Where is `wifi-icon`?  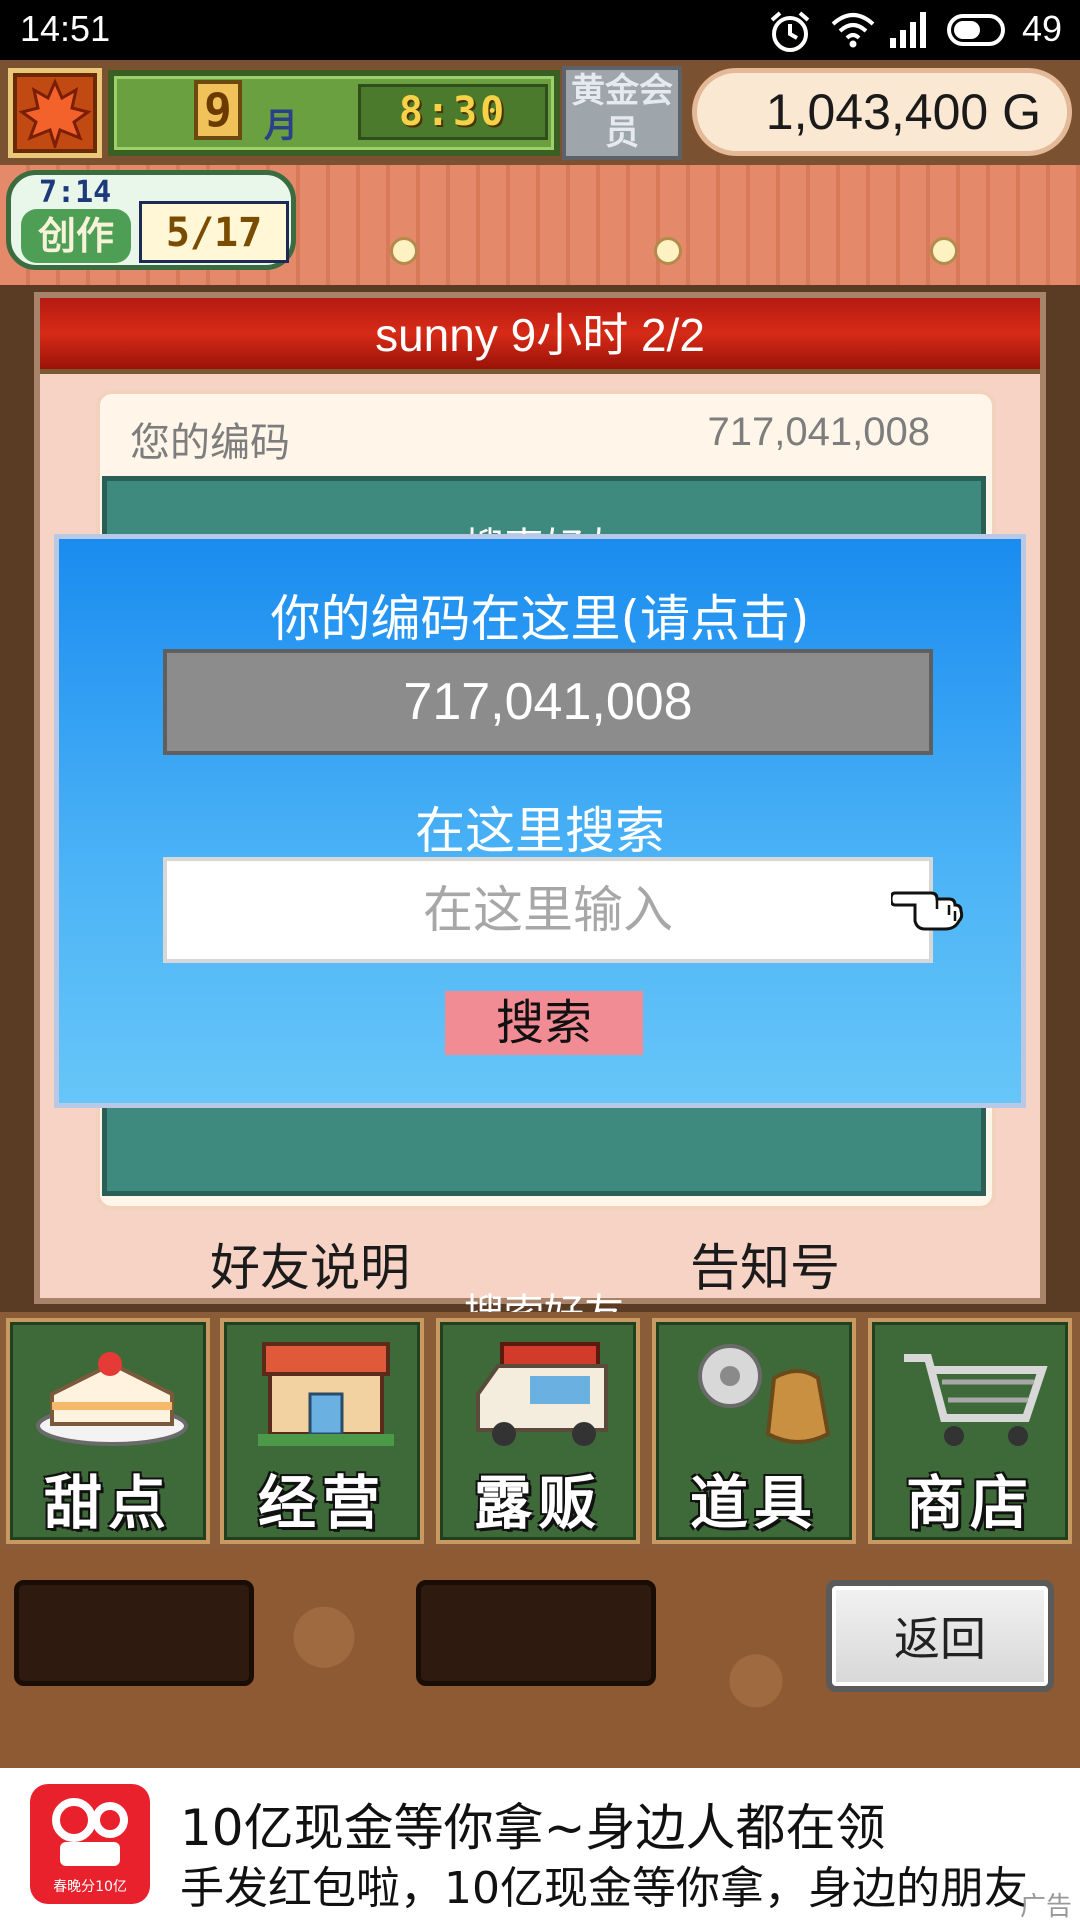
wifi-icon is located at coordinates (853, 30).